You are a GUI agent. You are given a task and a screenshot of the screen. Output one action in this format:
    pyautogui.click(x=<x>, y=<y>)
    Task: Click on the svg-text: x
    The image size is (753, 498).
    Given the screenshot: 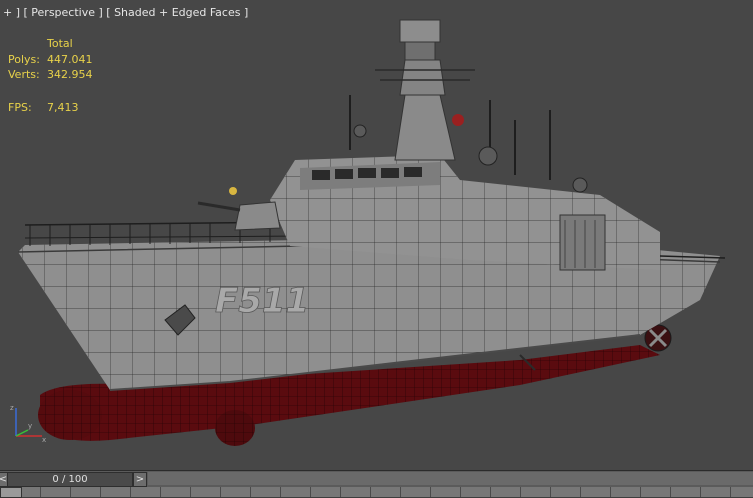 What is the action you would take?
    pyautogui.click(x=44, y=440)
    